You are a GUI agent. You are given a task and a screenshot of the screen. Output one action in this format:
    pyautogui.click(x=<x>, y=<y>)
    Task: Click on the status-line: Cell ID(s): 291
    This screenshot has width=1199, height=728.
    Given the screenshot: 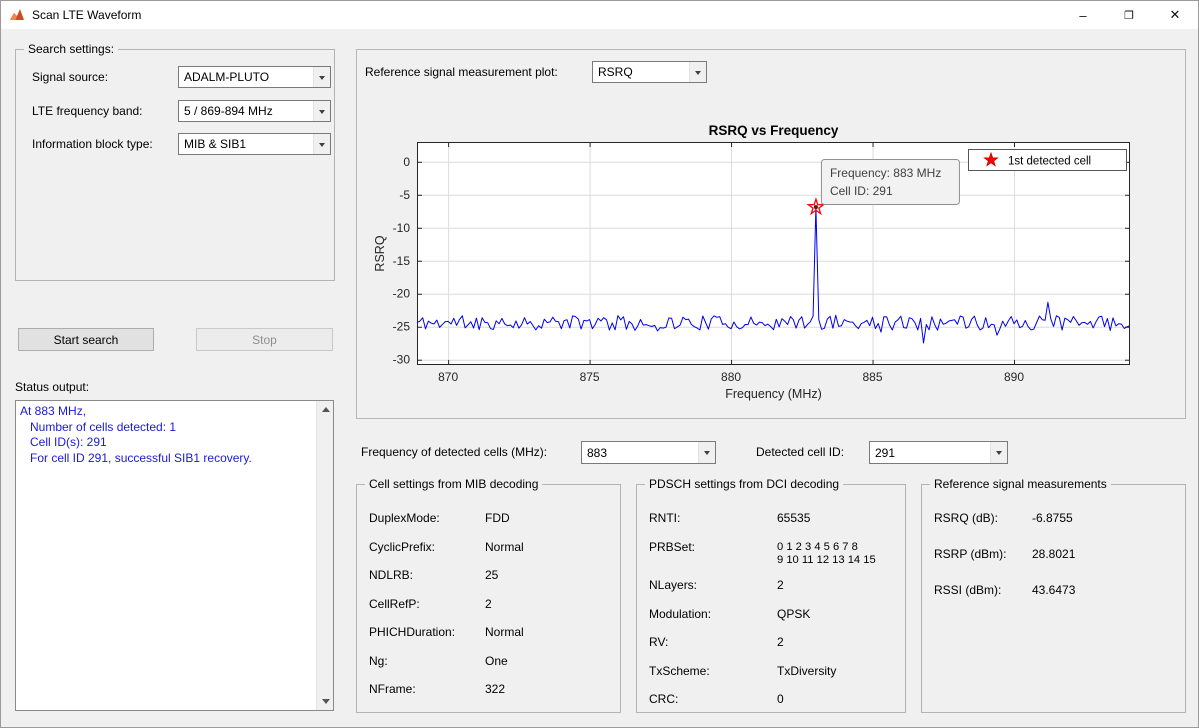 What is the action you would take?
    pyautogui.click(x=63, y=442)
    